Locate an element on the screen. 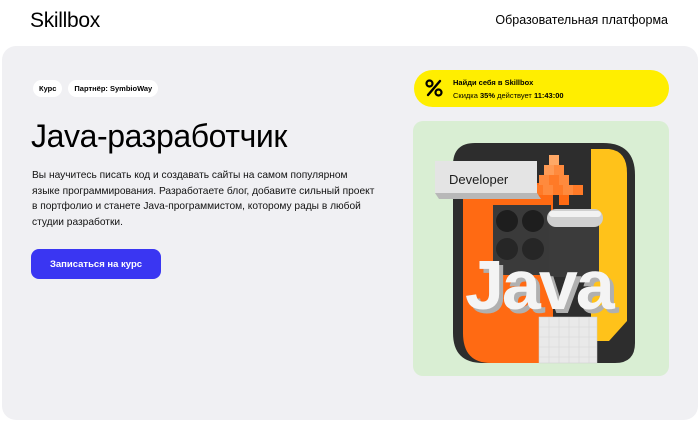  developer-plate-edge is located at coordinates (488, 196).